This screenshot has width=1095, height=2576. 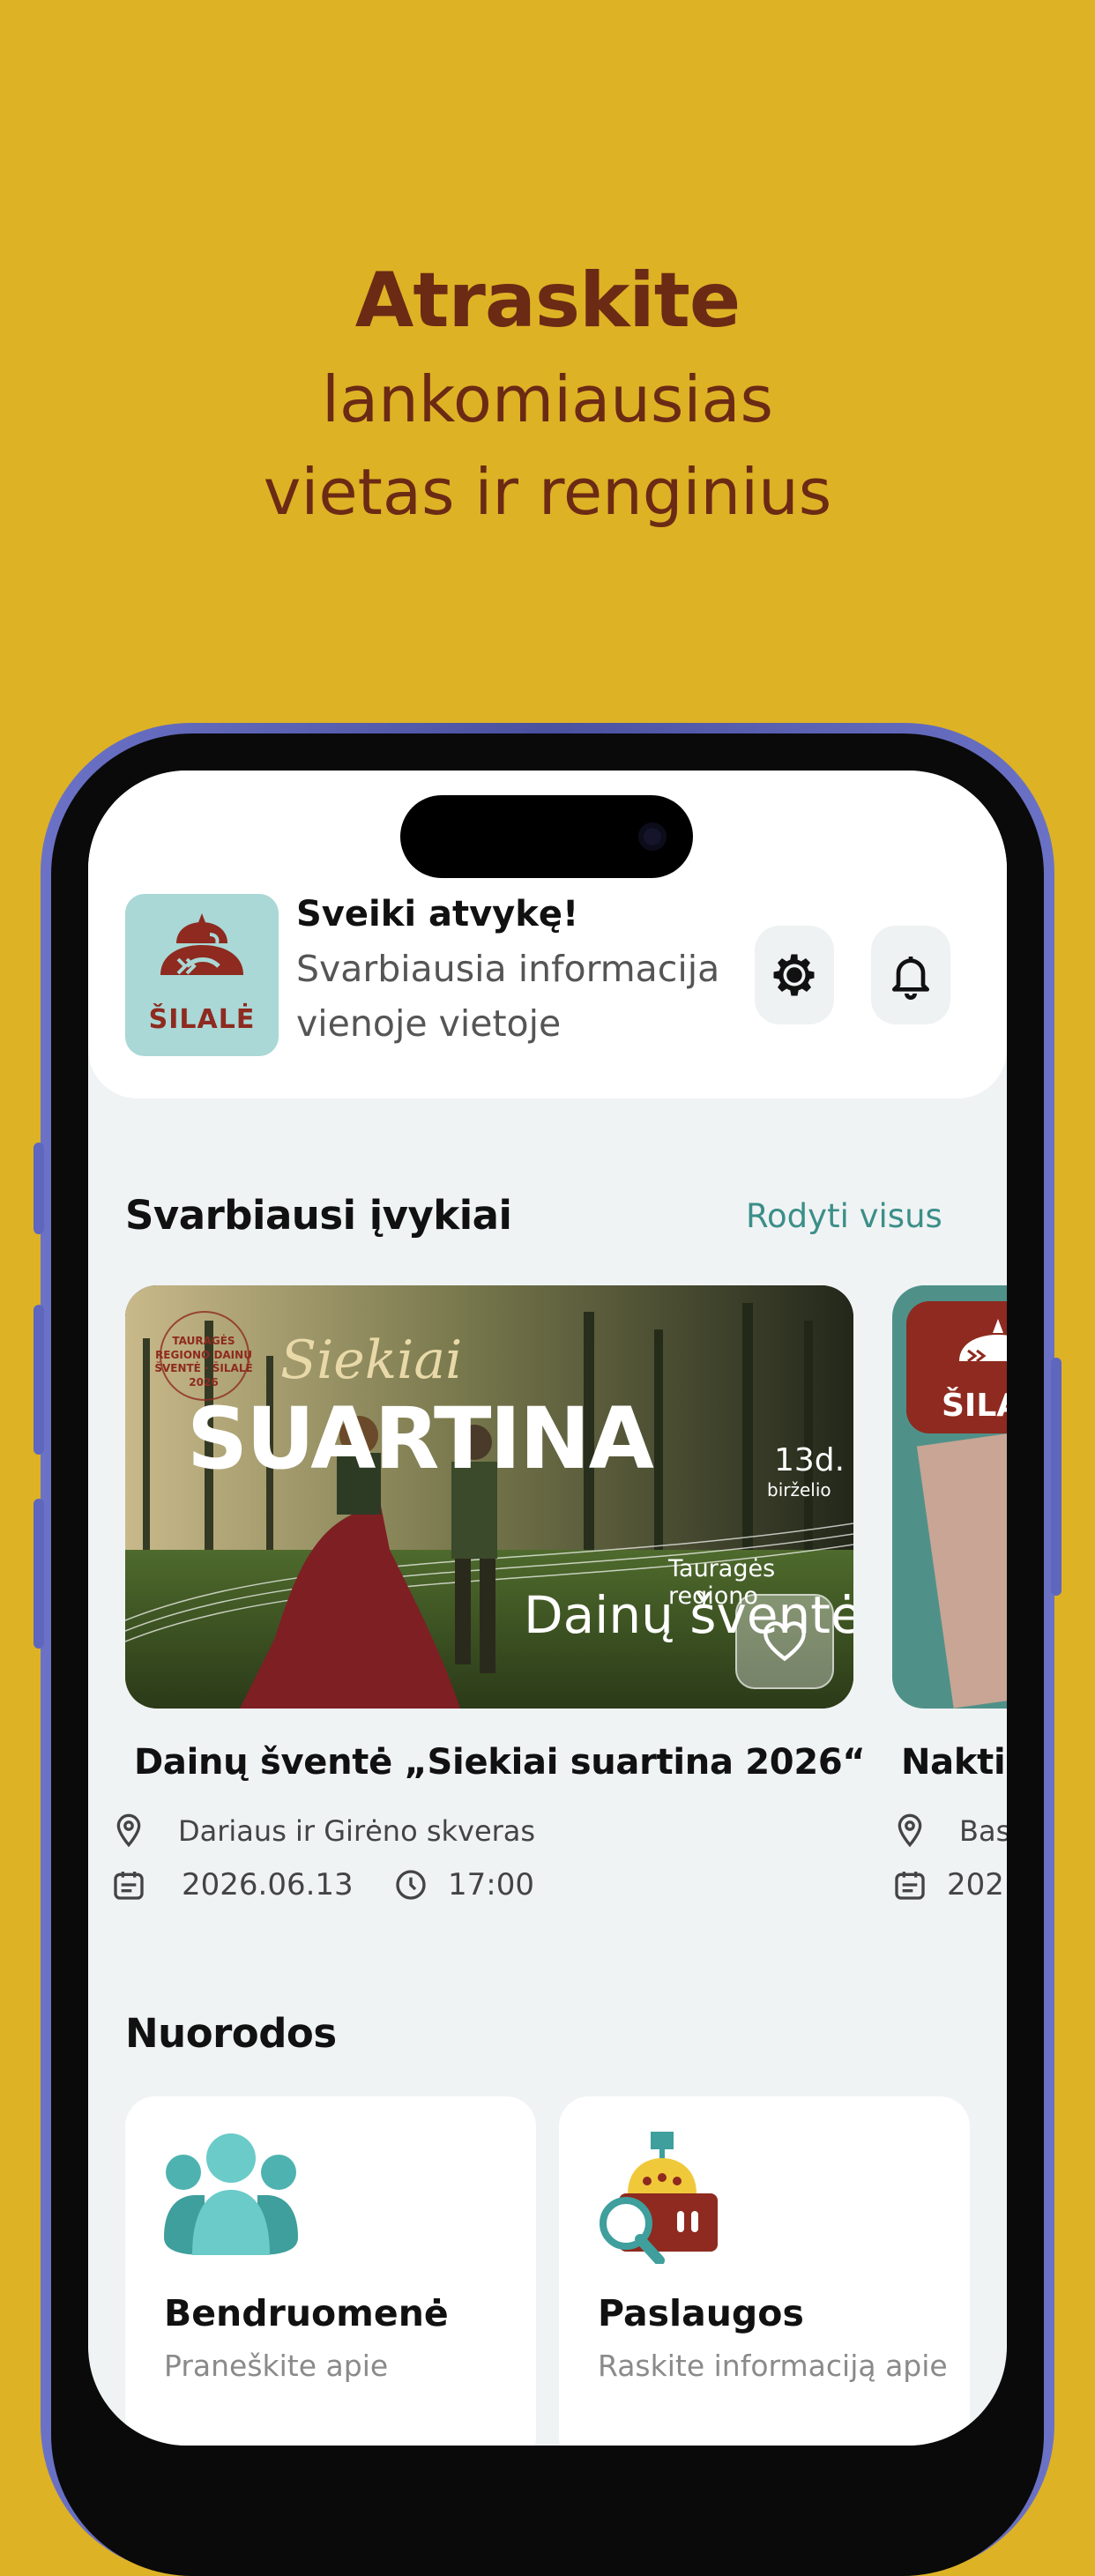 What do you see at coordinates (659, 2198) in the screenshot?
I see `services-icon` at bounding box center [659, 2198].